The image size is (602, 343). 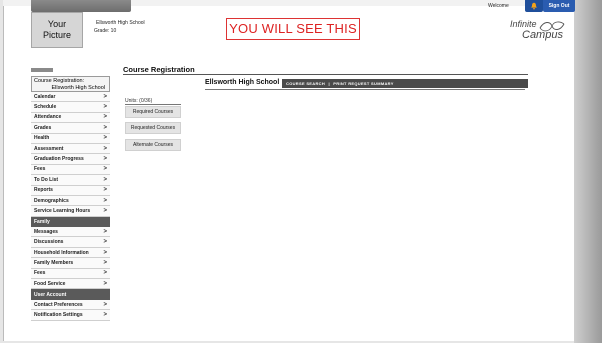 I want to click on sidebar-item-label: Demographics, so click(x=51, y=200).